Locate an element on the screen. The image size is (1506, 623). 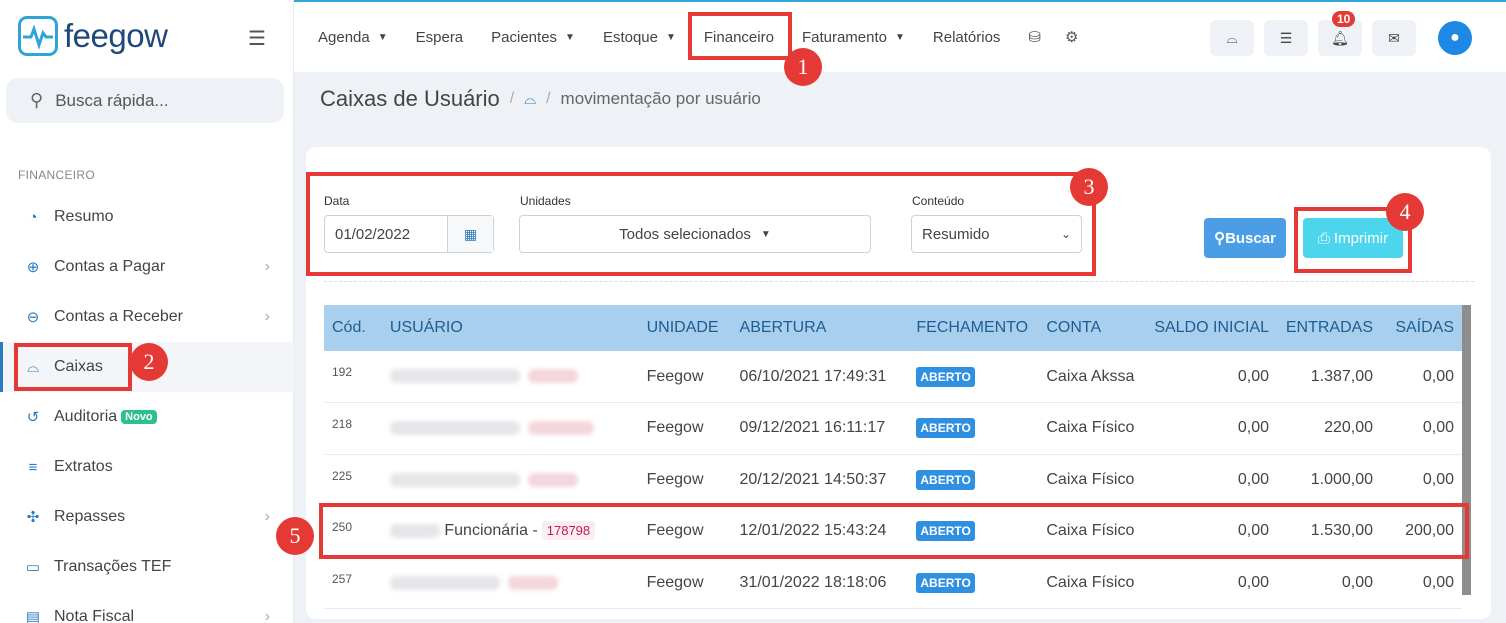
user-icon: ● is located at coordinates (1455, 37).